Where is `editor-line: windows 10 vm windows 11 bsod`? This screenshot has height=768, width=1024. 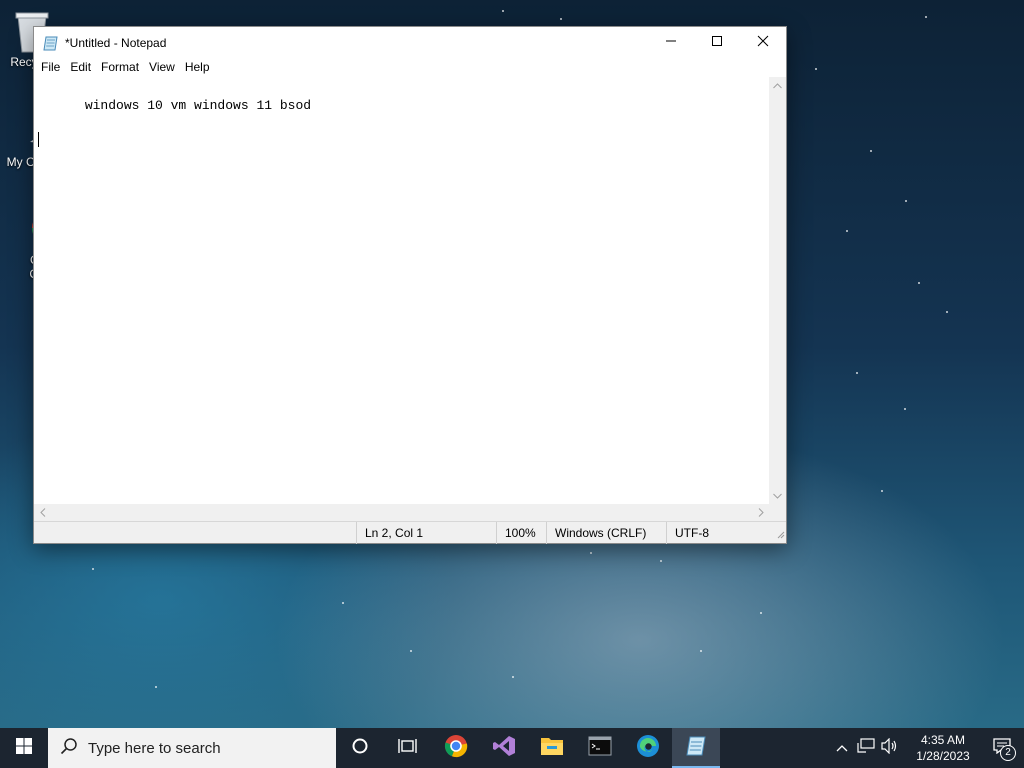 editor-line: windows 10 vm windows 11 bsod is located at coordinates (198, 105).